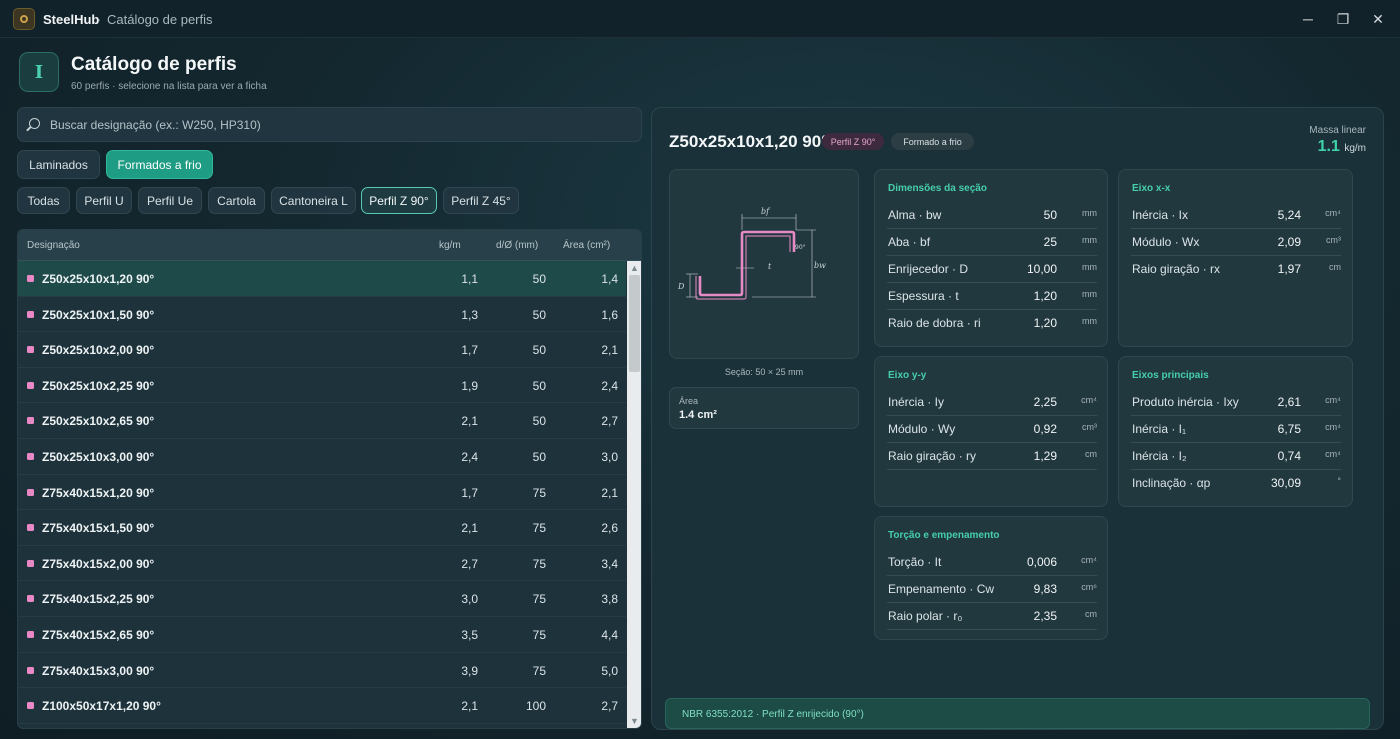 This screenshot has height=739, width=1400. I want to click on row-designation: Z50x25x10x2,65 90°, so click(98, 421).